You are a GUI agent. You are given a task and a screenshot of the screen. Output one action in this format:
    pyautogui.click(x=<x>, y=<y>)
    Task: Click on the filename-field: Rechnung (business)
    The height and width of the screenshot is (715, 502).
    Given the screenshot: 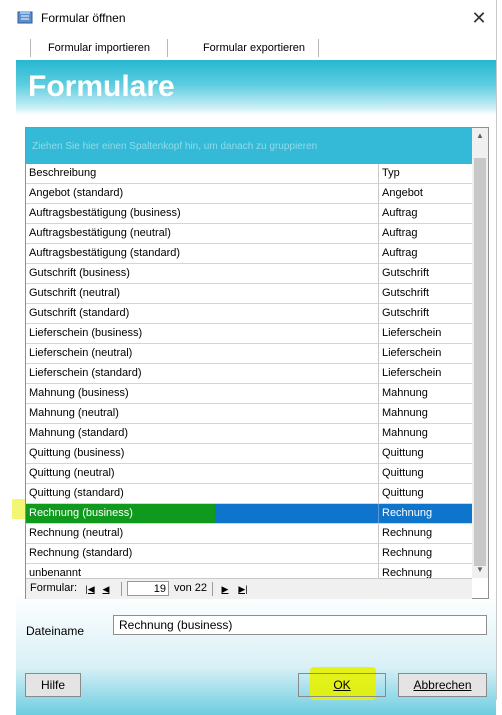 What is the action you would take?
    pyautogui.click(x=300, y=625)
    